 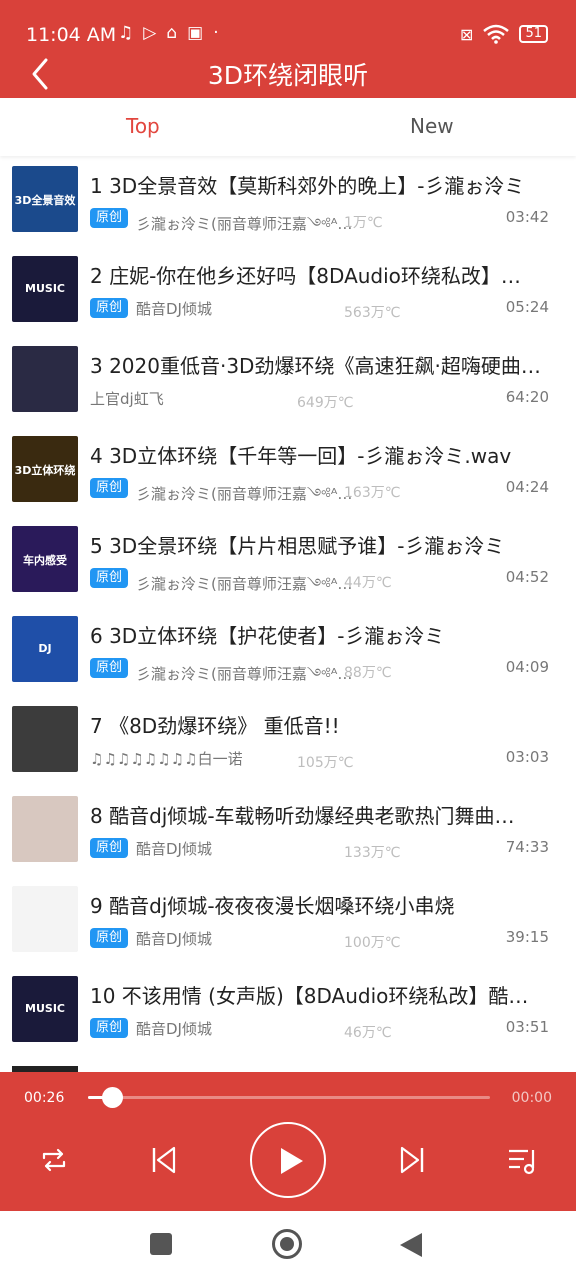 What do you see at coordinates (368, 673) in the screenshot?
I see `play-count: 88万℃` at bounding box center [368, 673].